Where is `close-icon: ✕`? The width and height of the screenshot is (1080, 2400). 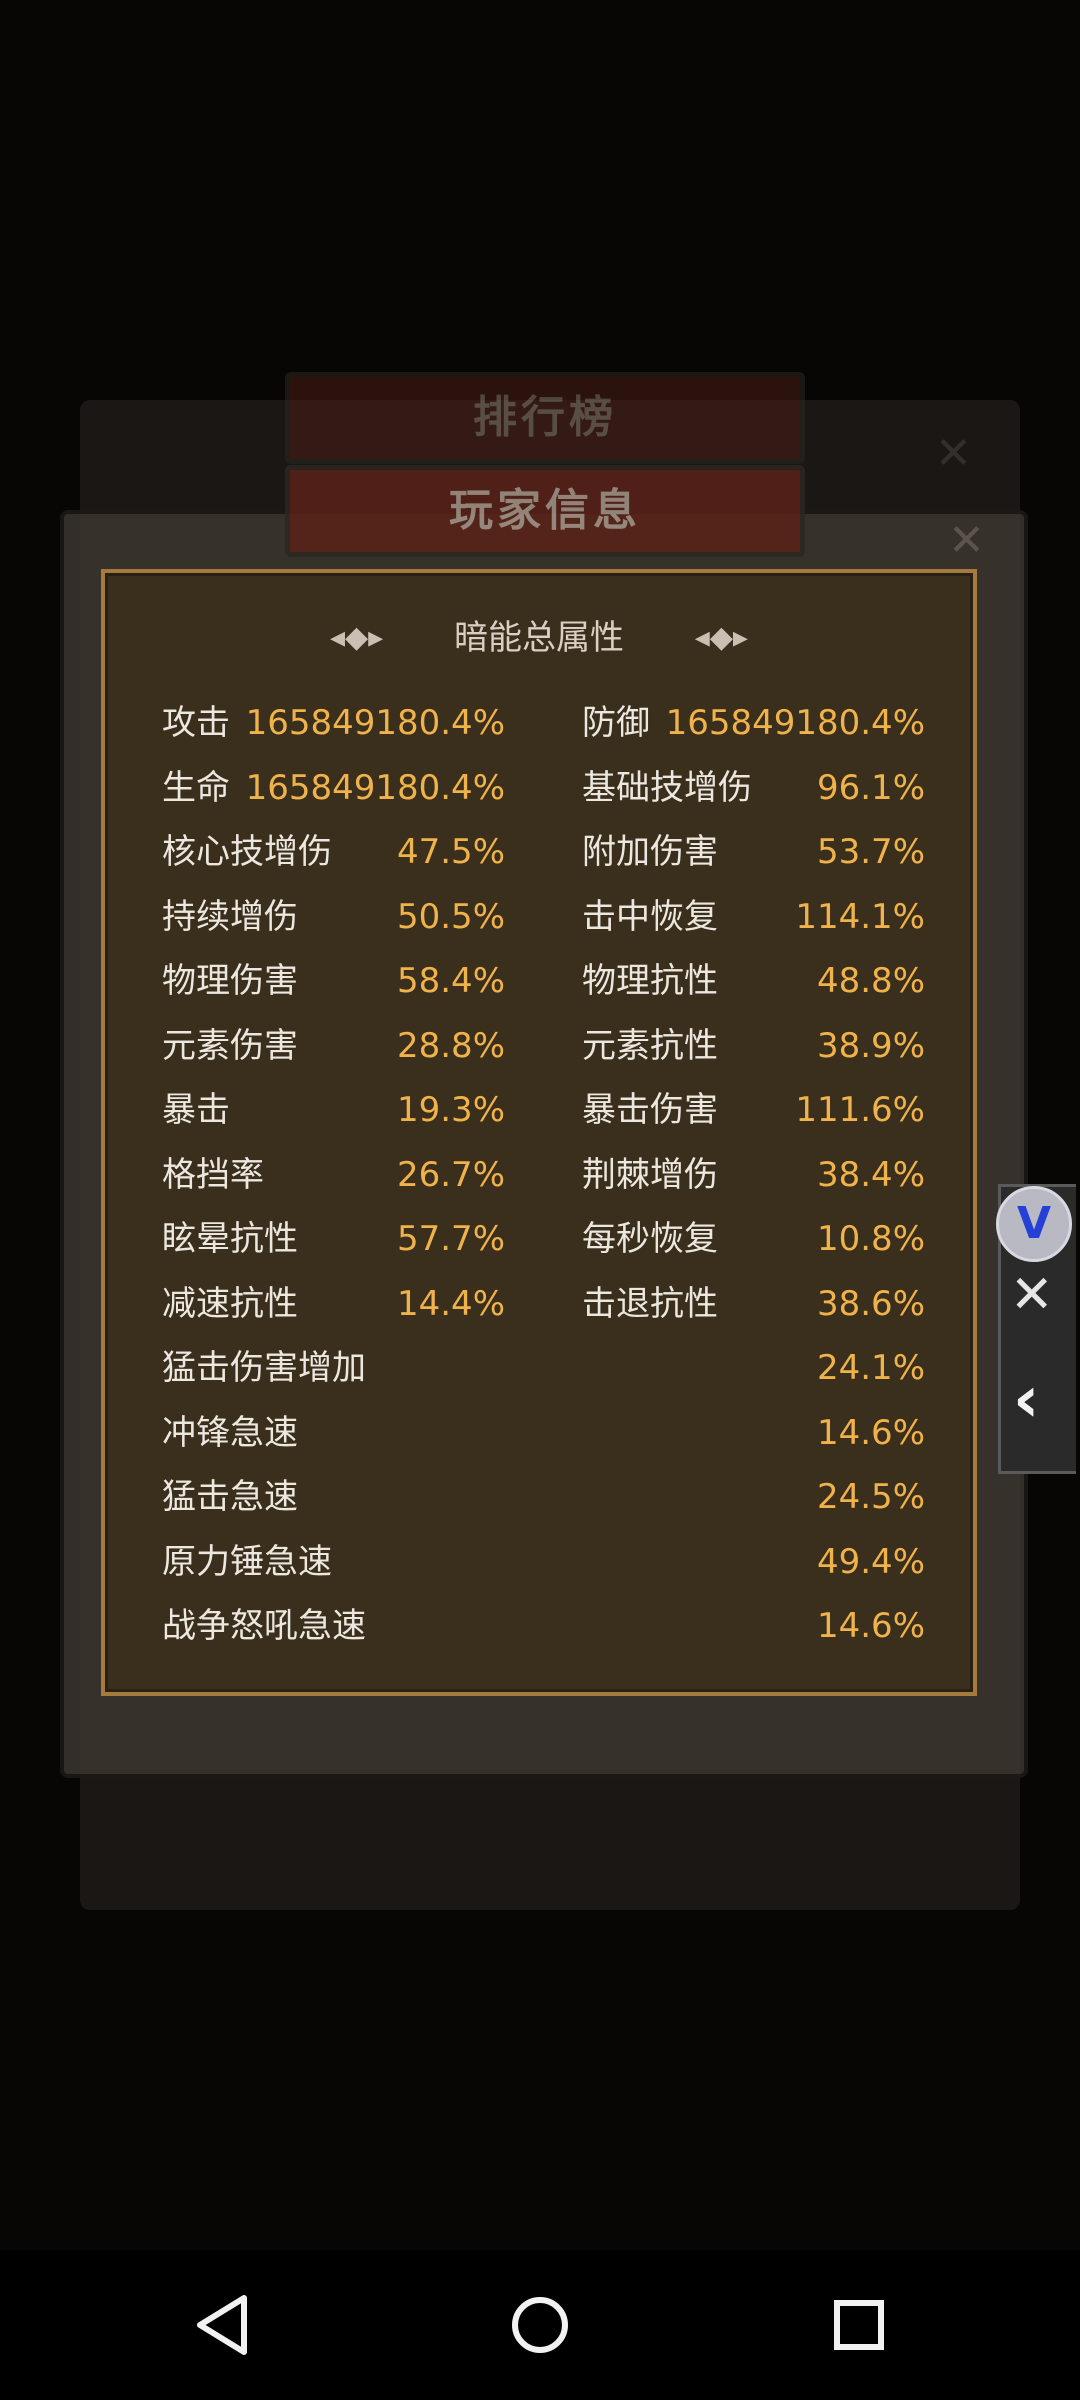 close-icon: ✕ is located at coordinates (1032, 1295).